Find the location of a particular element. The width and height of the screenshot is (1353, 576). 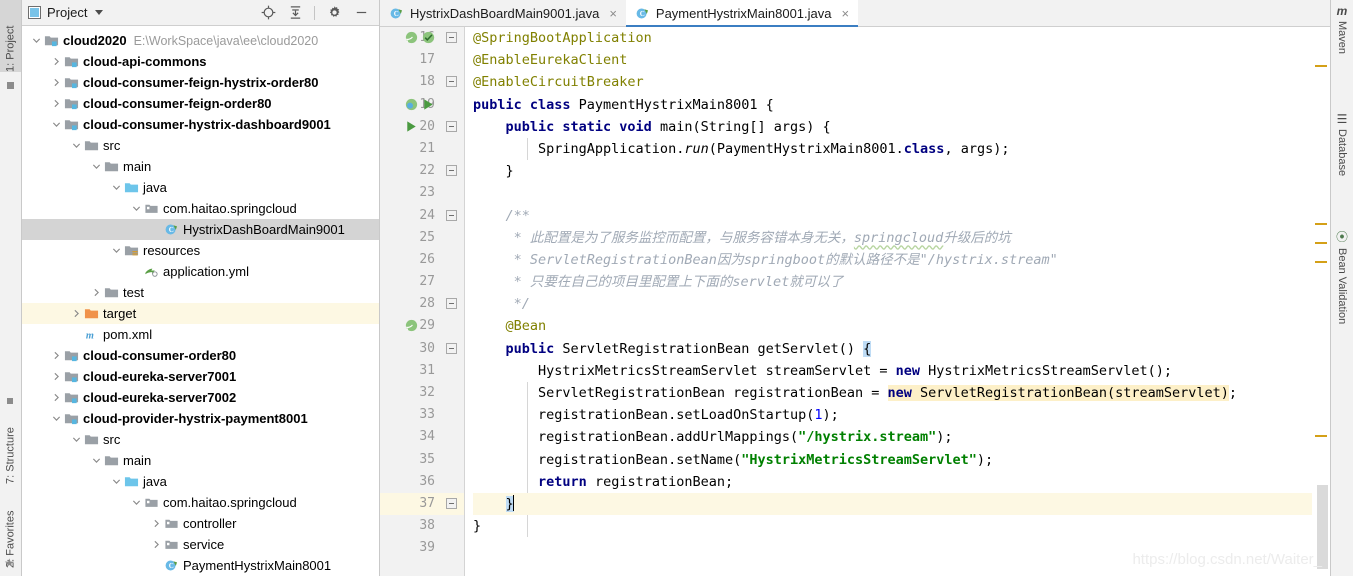

tree-item: m pom.xml is located at coordinates (200, 334).